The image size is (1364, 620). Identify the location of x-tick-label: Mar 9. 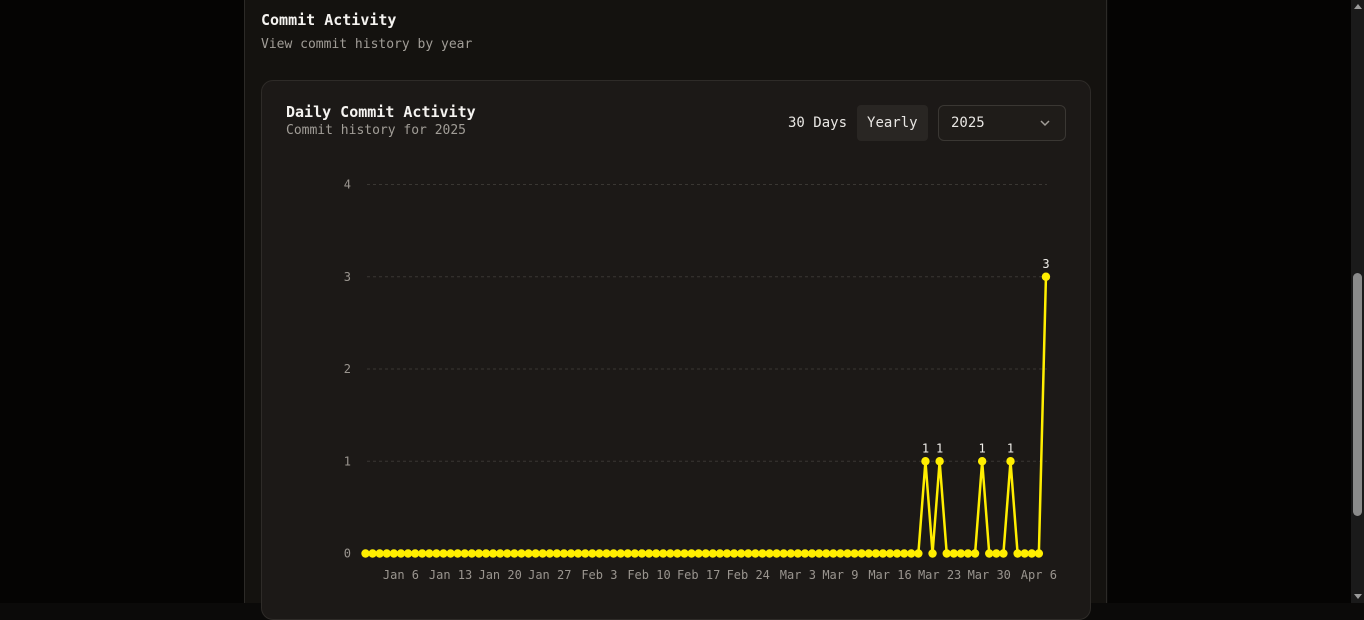
(840, 575).